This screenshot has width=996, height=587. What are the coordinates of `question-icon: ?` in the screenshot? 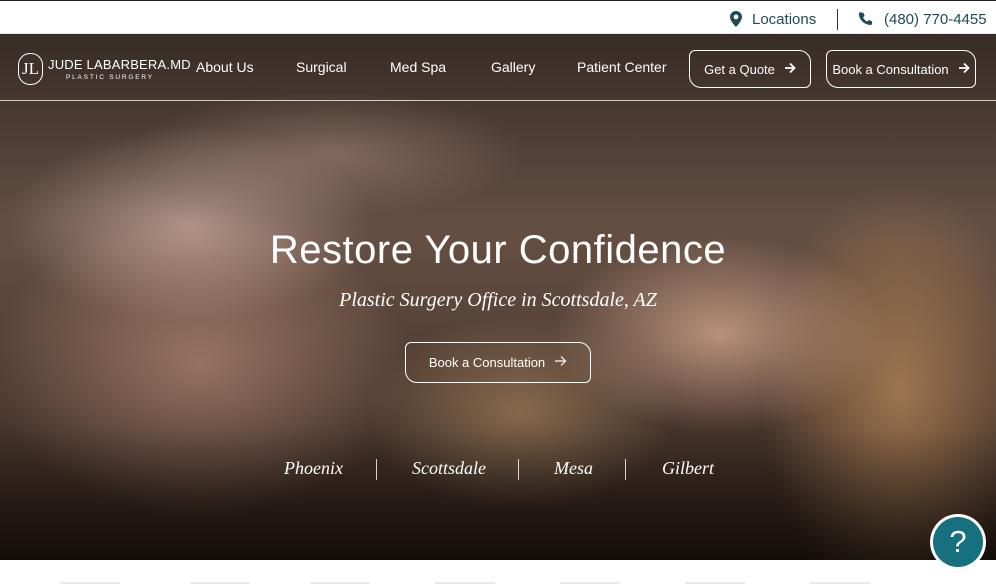 It's located at (958, 542).